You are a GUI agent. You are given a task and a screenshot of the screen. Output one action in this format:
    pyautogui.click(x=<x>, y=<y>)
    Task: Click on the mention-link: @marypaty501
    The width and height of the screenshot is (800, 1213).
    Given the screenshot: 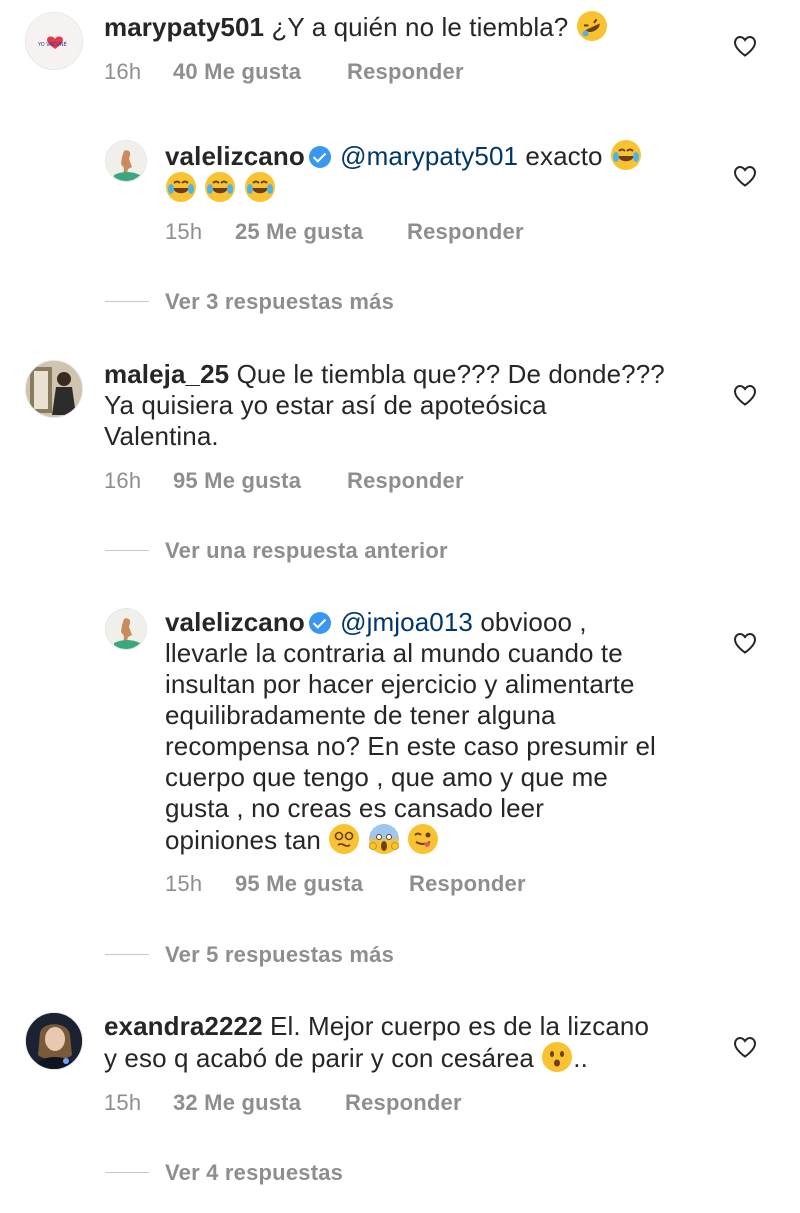 What is the action you would take?
    pyautogui.click(x=429, y=156)
    